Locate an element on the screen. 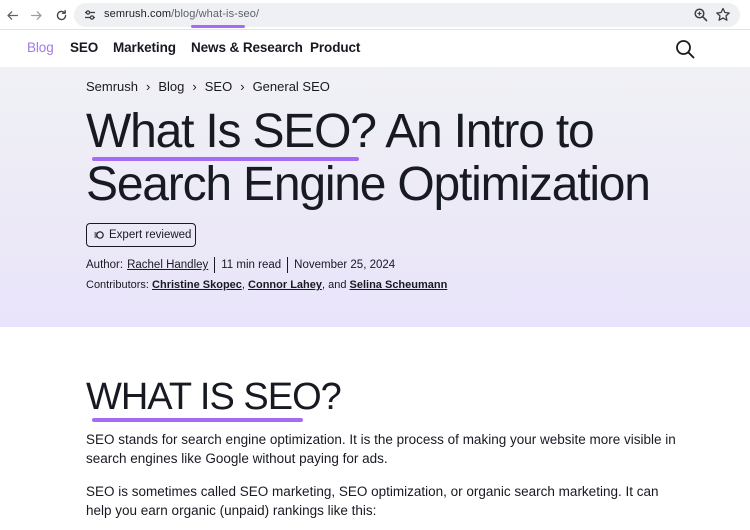 This screenshot has height=530, width=750. url-path: /blog/what-is-seo/ is located at coordinates (215, 14).